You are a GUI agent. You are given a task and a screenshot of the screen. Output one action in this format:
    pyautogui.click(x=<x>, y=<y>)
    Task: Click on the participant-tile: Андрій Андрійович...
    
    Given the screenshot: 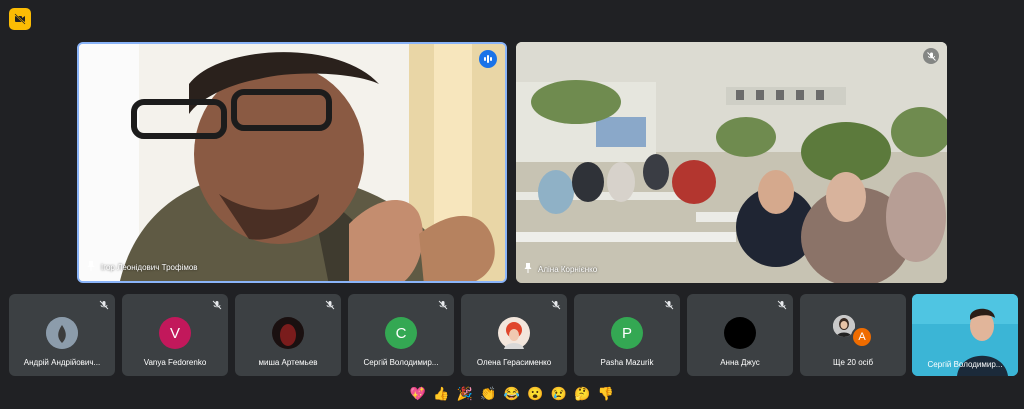 What is the action you would take?
    pyautogui.click(x=62, y=335)
    